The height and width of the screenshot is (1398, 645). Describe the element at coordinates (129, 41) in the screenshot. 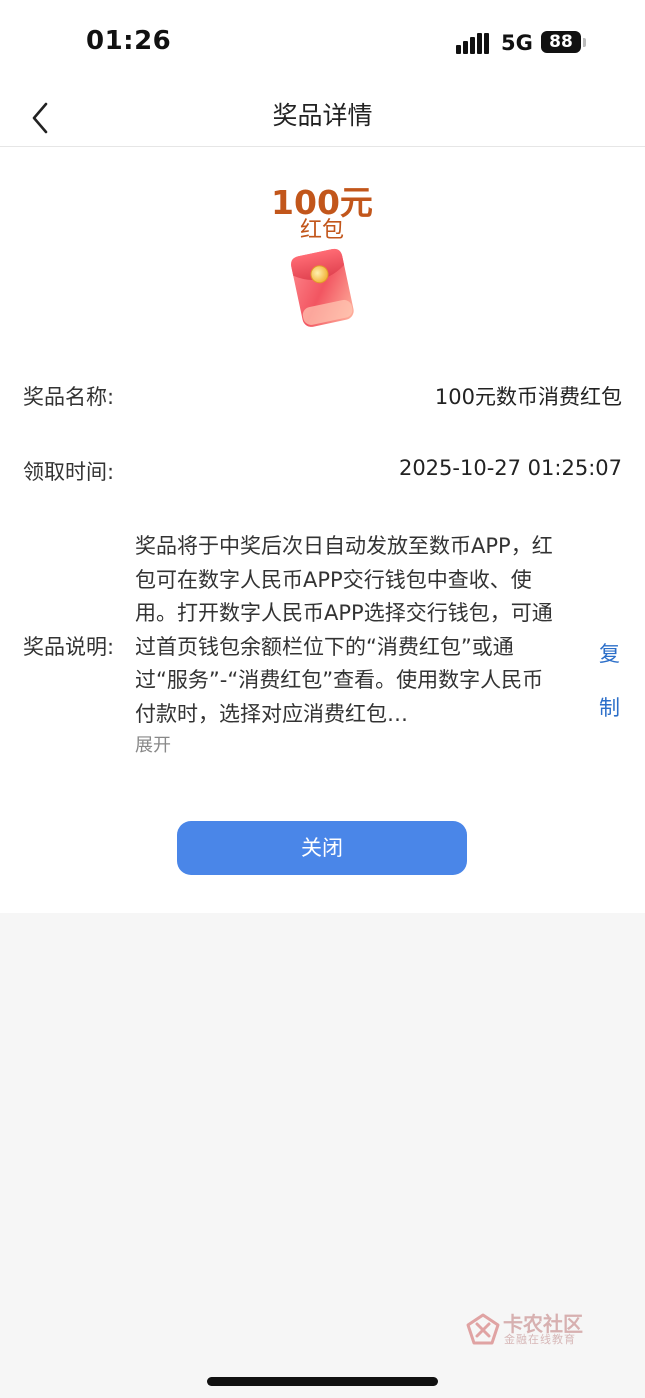

I see `status-time: 01:26` at that location.